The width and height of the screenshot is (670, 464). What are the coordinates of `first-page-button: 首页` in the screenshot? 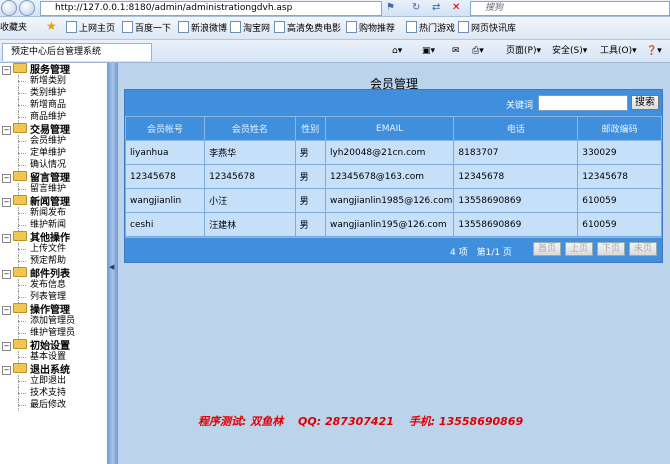 It's located at (547, 249).